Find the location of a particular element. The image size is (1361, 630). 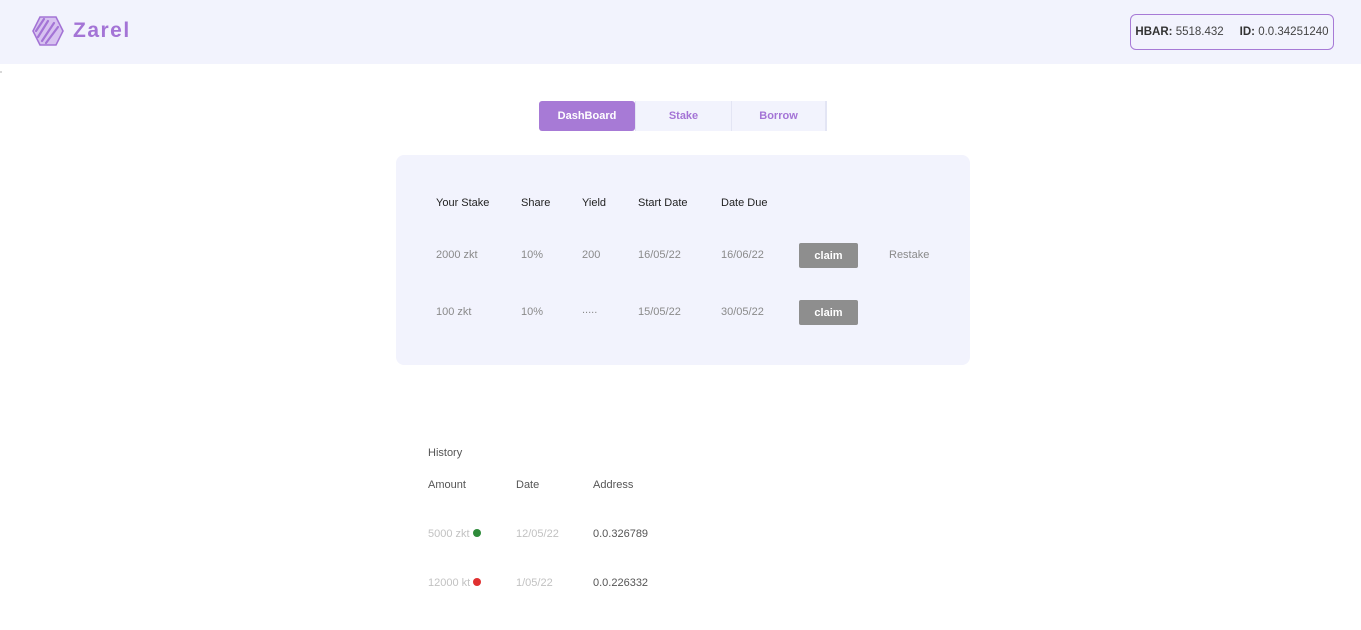

brand-logo: Zarel is located at coordinates (81, 31).